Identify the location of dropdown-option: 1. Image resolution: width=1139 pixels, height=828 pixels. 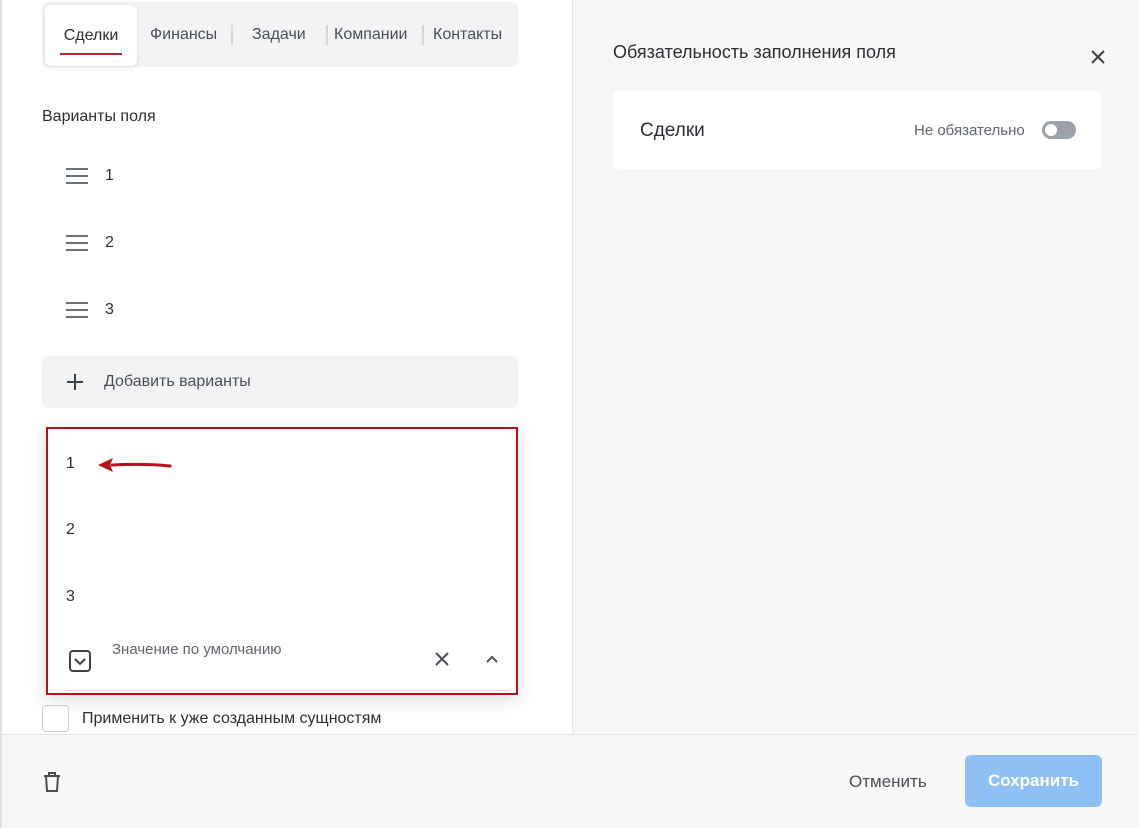
(70, 464).